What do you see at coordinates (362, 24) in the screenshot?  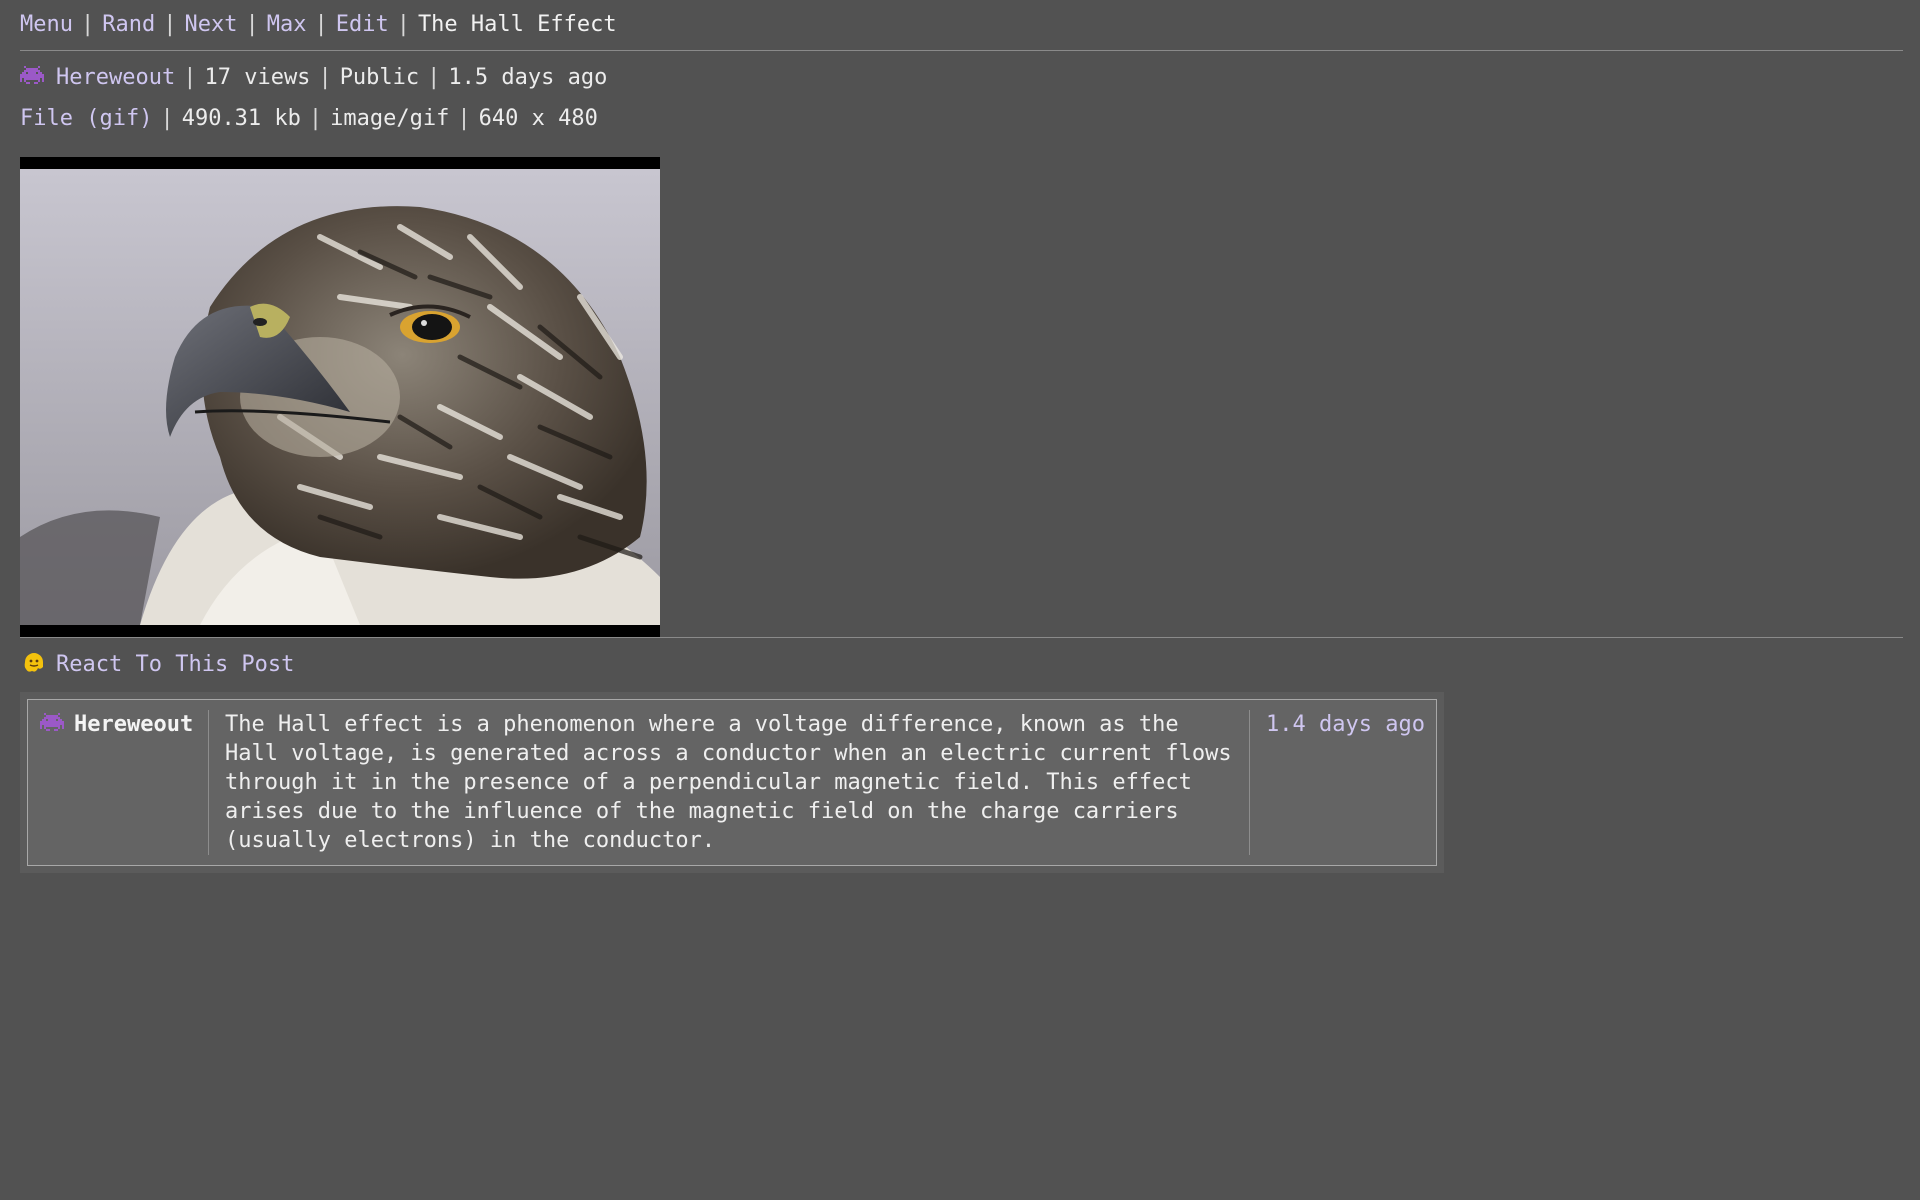 I see `nav-edit-link: Edit` at bounding box center [362, 24].